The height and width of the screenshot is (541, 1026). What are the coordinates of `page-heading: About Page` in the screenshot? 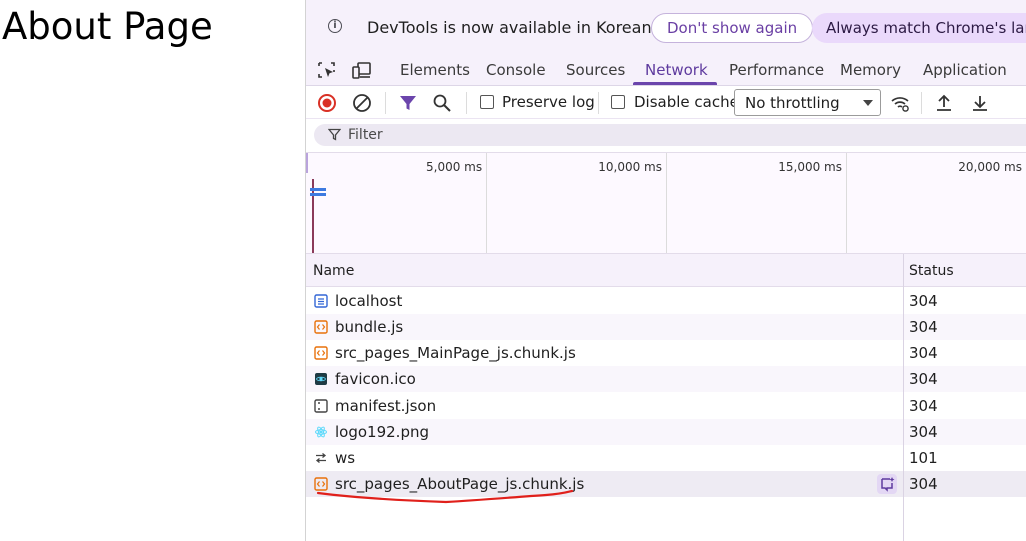 It's located at (107, 26).